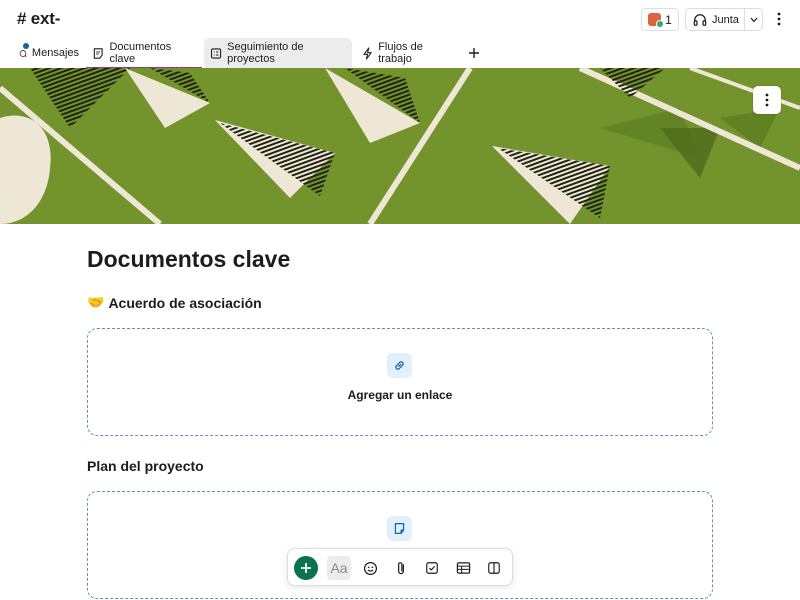  I want to click on huddle-options, so click(753, 19).